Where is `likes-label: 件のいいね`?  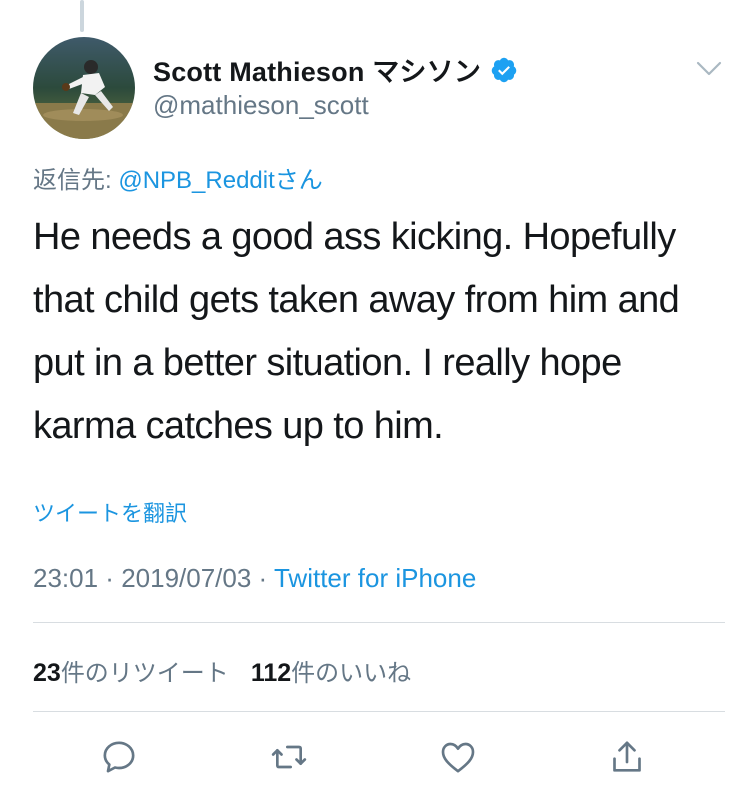 likes-label: 件のいいね is located at coordinates (351, 673).